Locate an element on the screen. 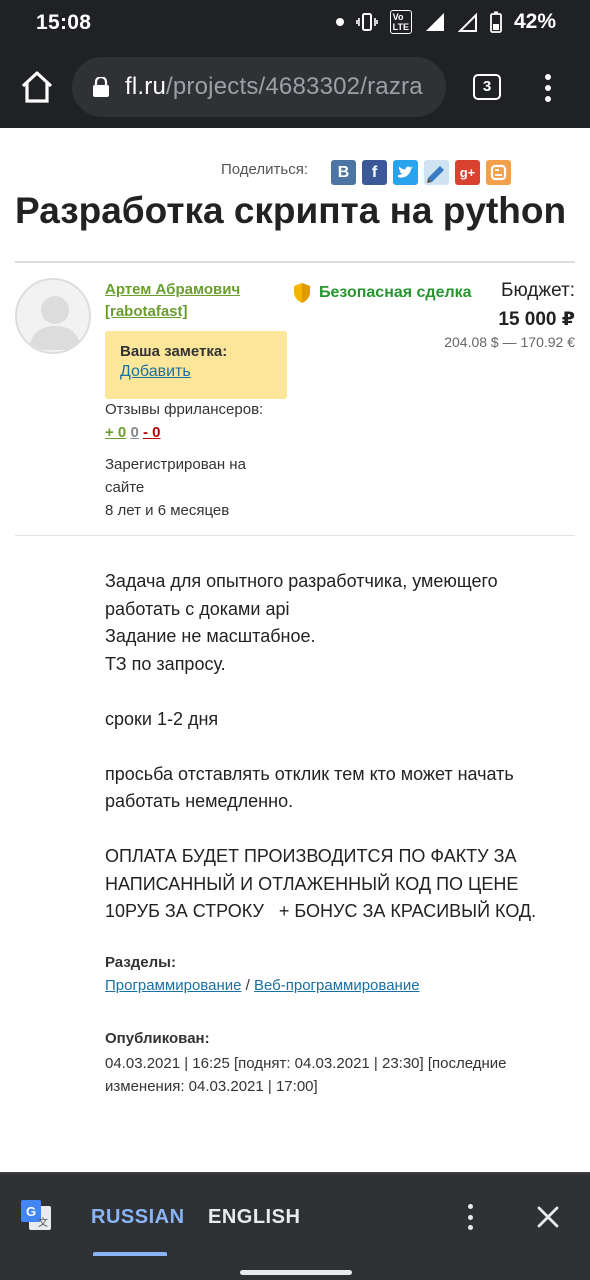 This screenshot has height=1280, width=590. volte-icon: Vo LTE is located at coordinates (400, 22).